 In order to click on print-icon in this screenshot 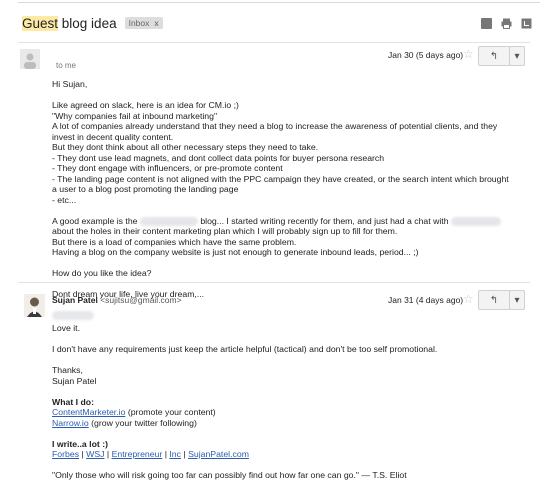, I will do `click(506, 23)`.